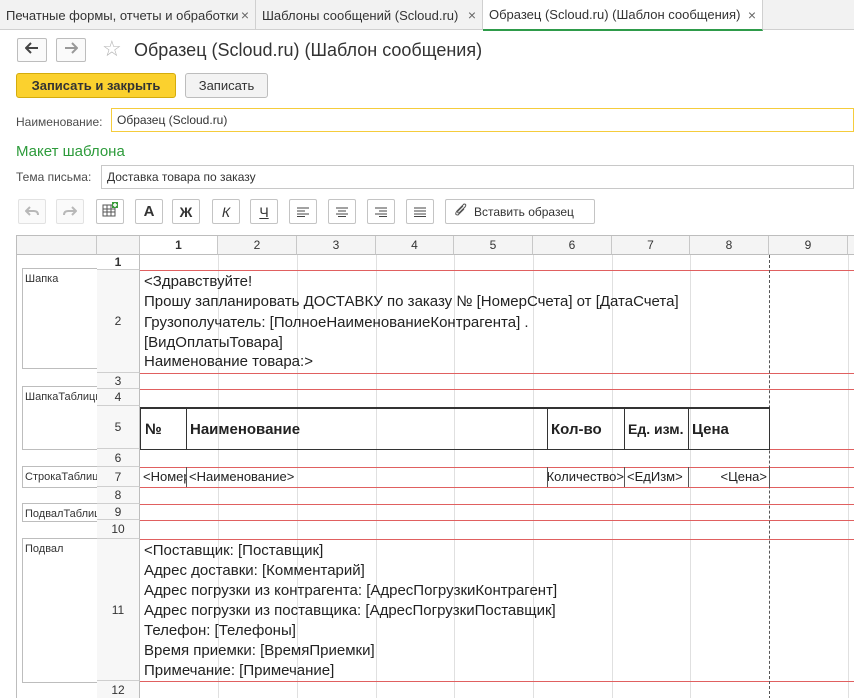 Image resolution: width=854 pixels, height=698 pixels. I want to click on insert-sample-button: Вставить образец, so click(520, 211).